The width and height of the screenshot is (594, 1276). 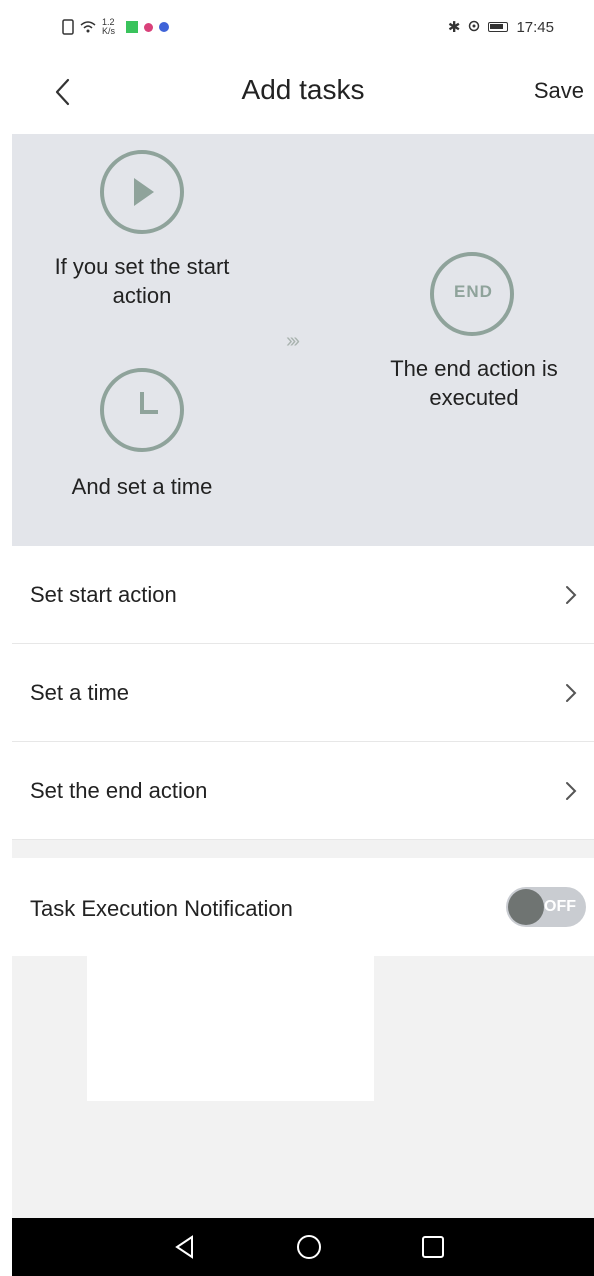 I want to click on clock-icon, so click(x=149, y=403).